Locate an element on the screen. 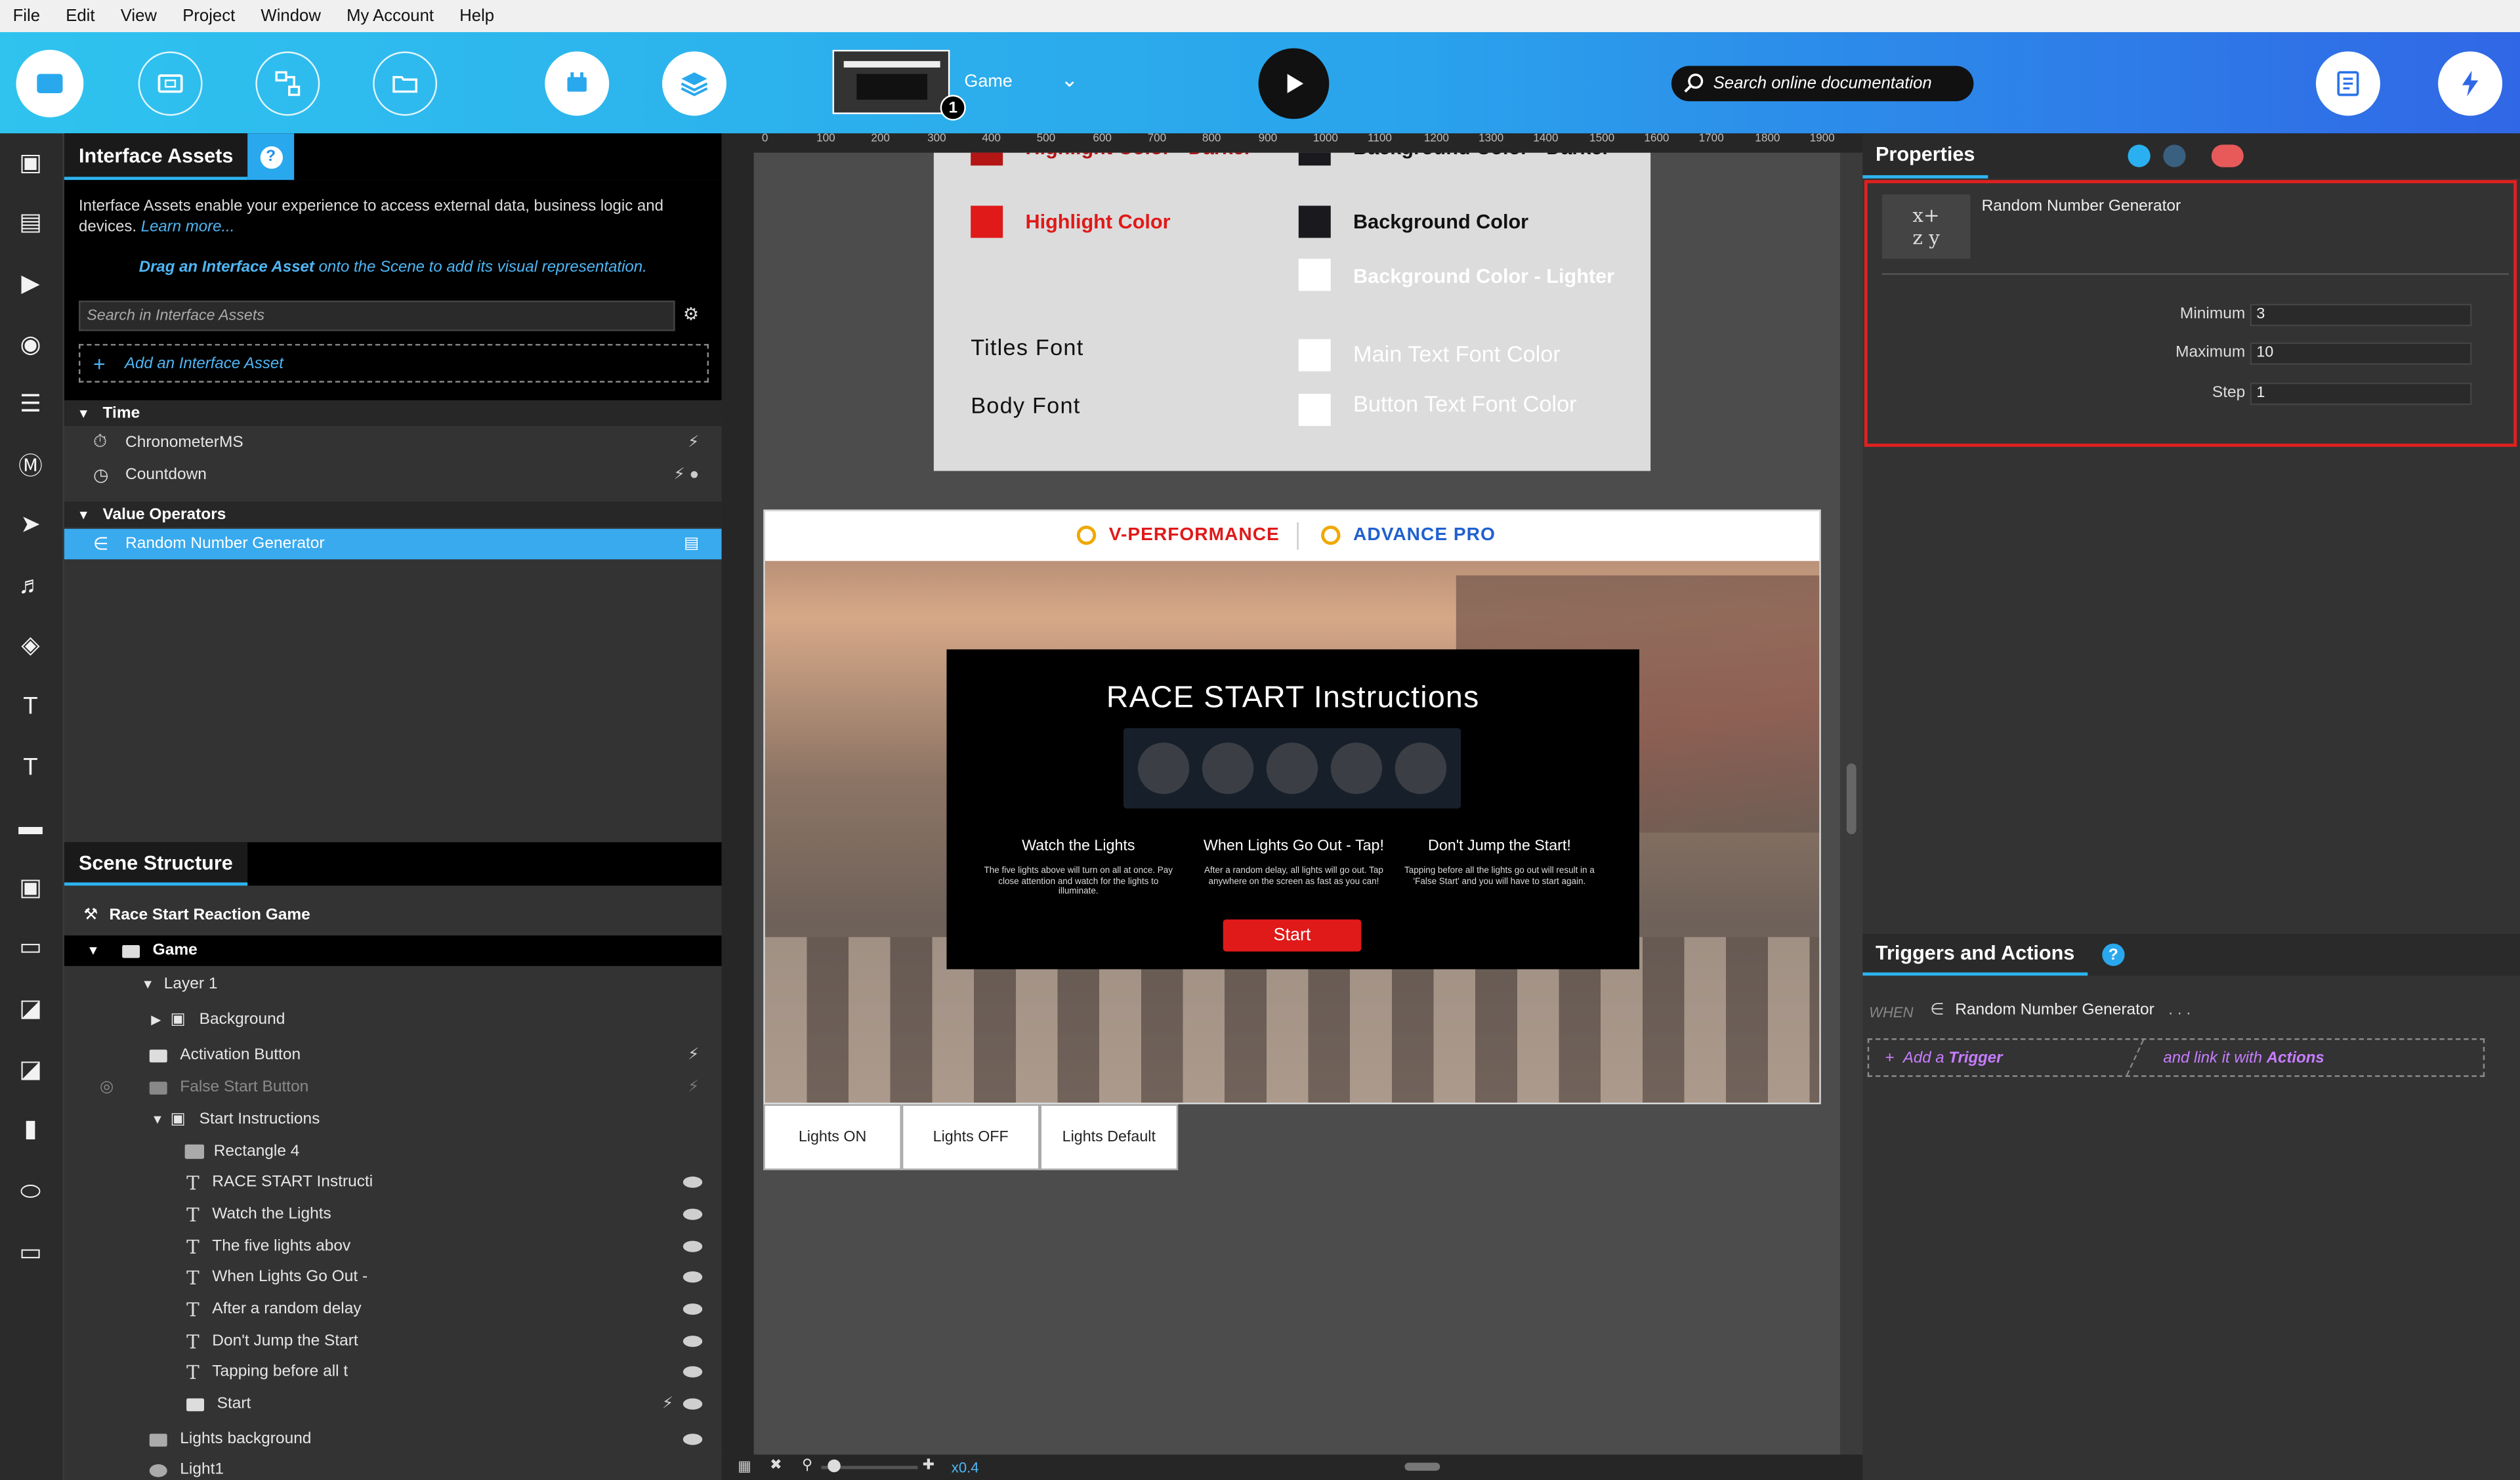  maximum-field: 10 is located at coordinates (2361, 353).